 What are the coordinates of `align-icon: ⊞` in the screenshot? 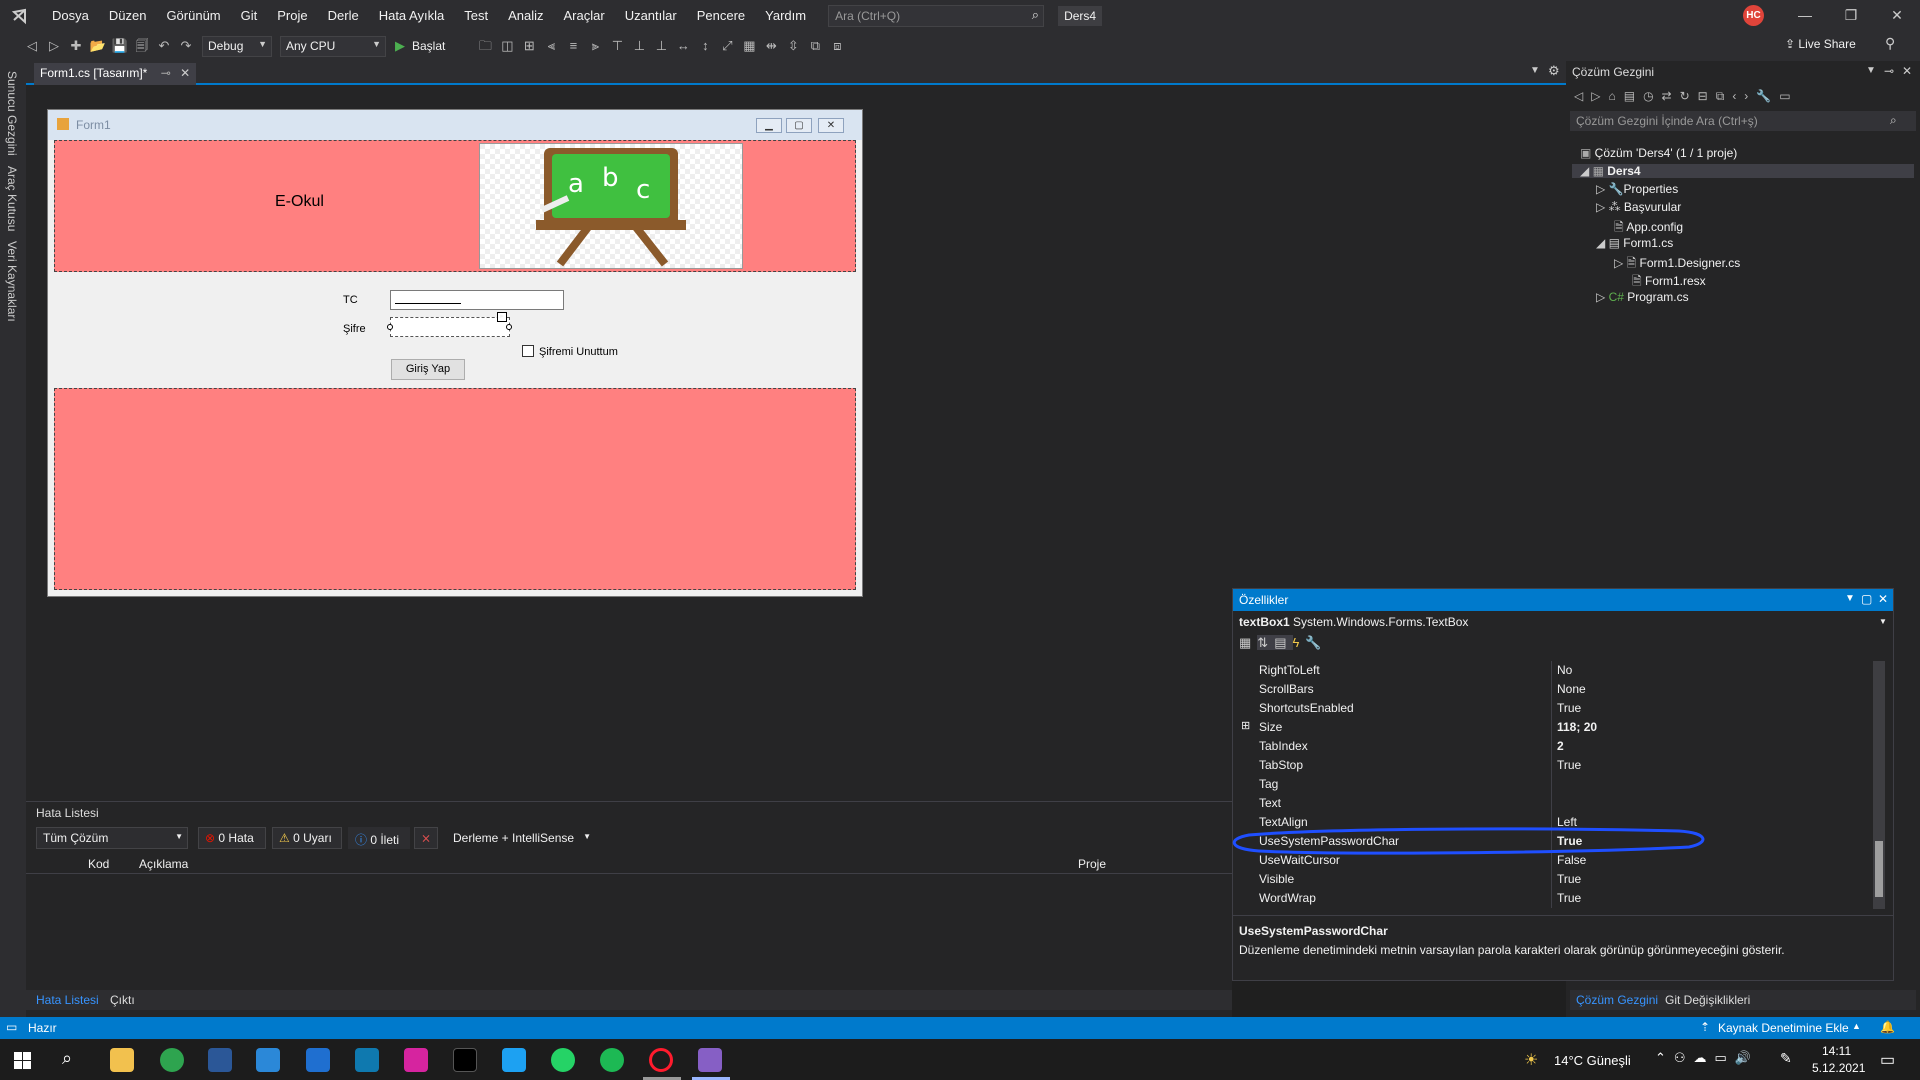 It's located at (529, 46).